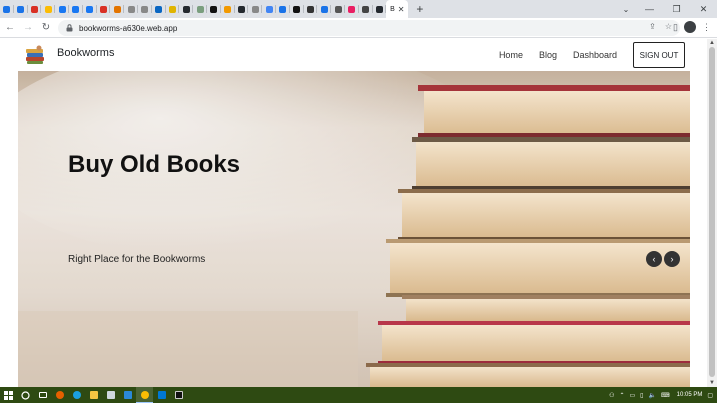 The width and height of the screenshot is (717, 403). I want to click on task-view-icon, so click(42, 395).